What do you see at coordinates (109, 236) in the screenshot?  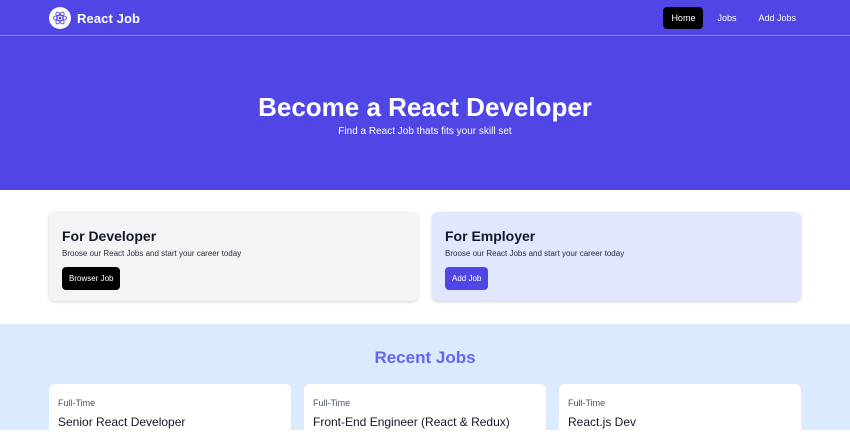 I see `developer-card-title: For Developer` at bounding box center [109, 236].